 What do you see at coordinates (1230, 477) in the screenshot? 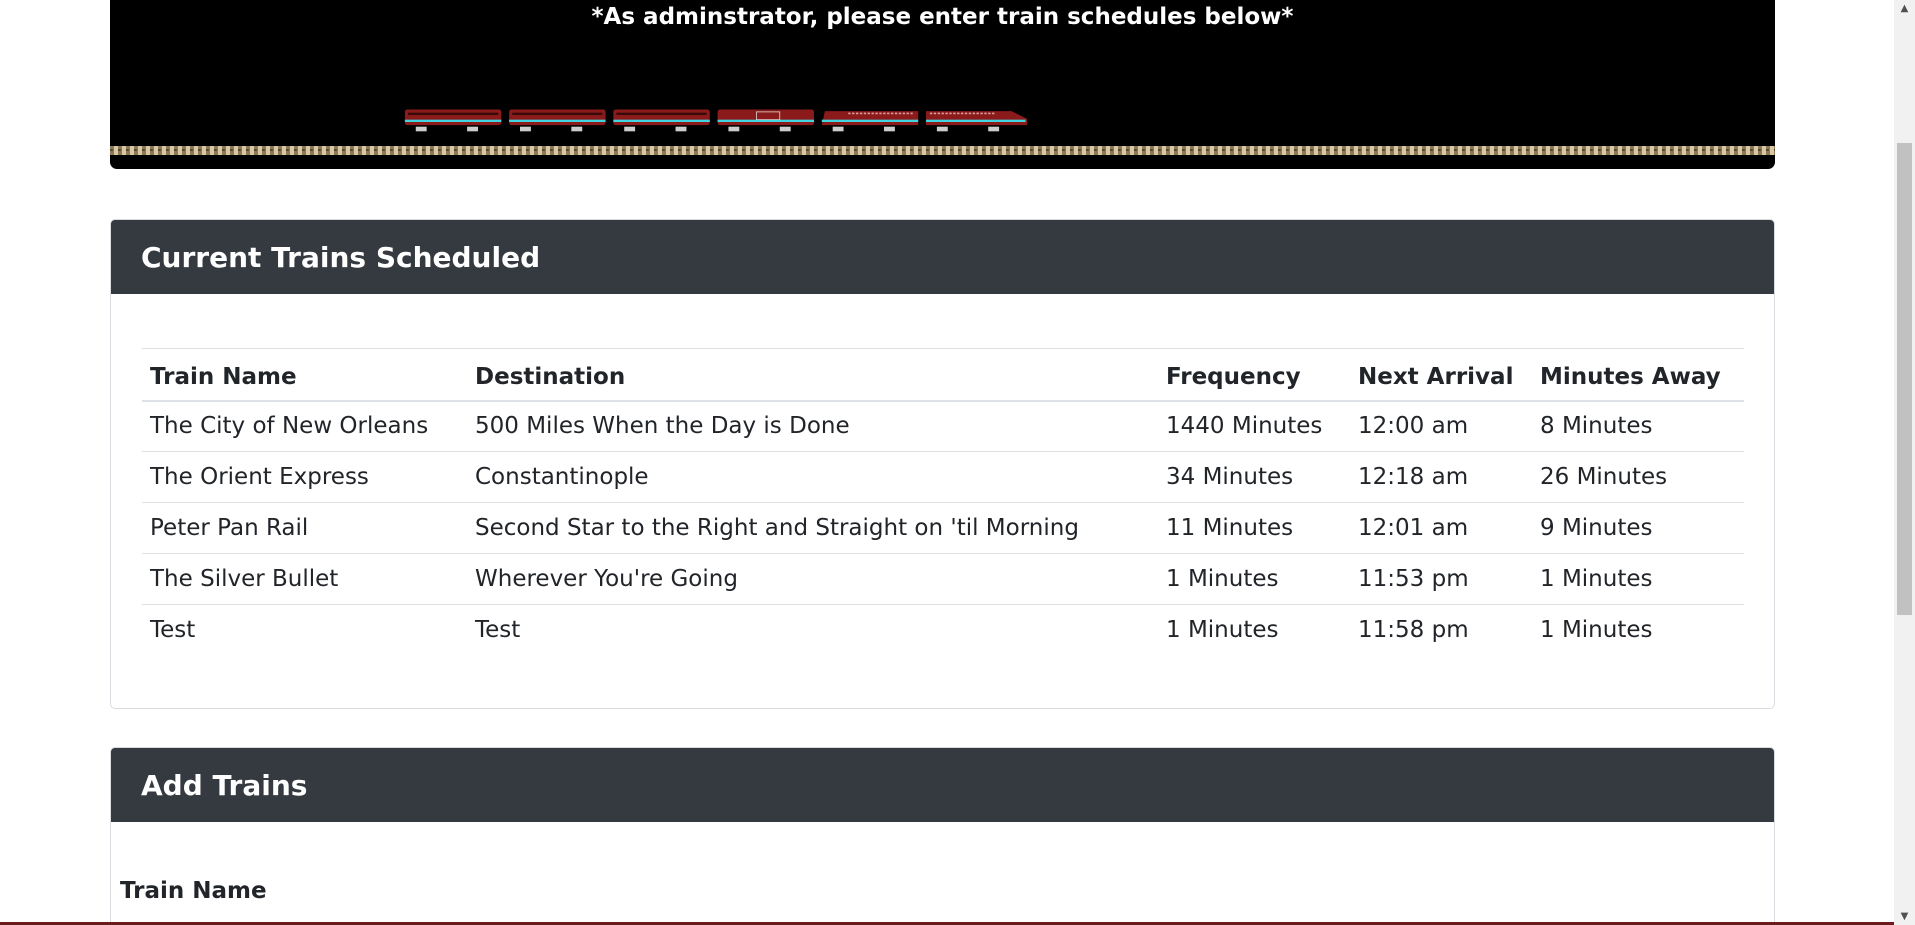
I see `cell-frequency: 34 Minutes` at bounding box center [1230, 477].